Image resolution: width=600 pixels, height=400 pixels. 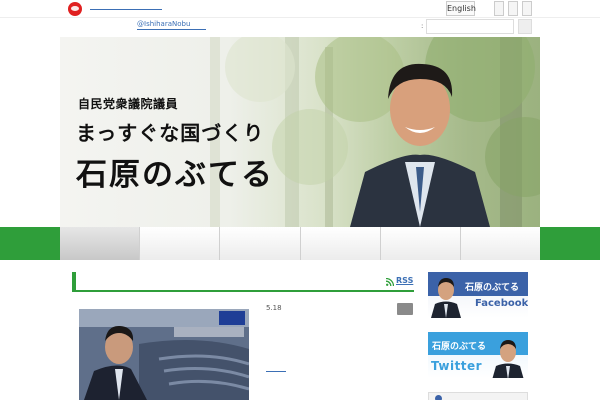 What do you see at coordinates (525, 26) in the screenshot?
I see `search-button` at bounding box center [525, 26].